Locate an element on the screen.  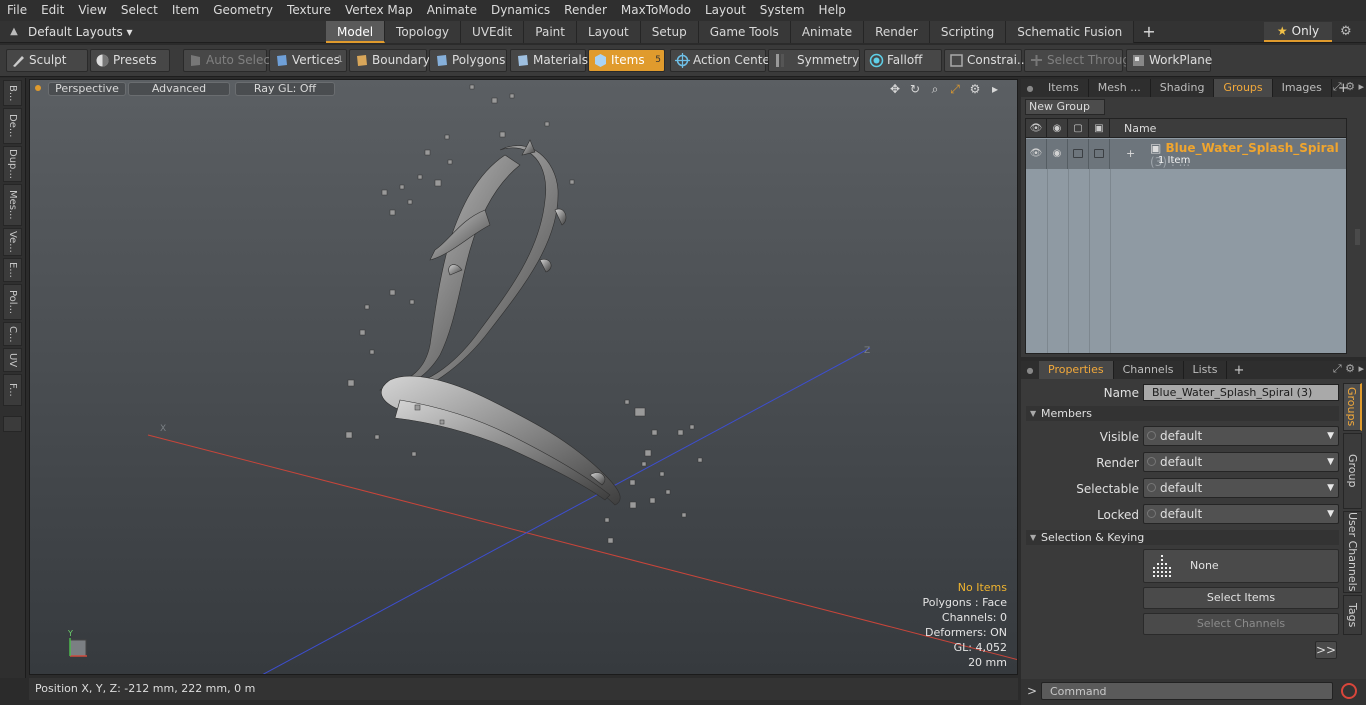
boundary-button: Boundary is located at coordinates (389, 60).